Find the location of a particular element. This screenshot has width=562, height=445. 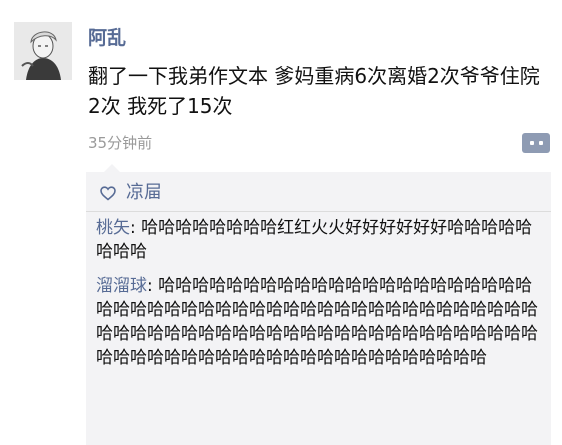

comment-more-button is located at coordinates (536, 143).